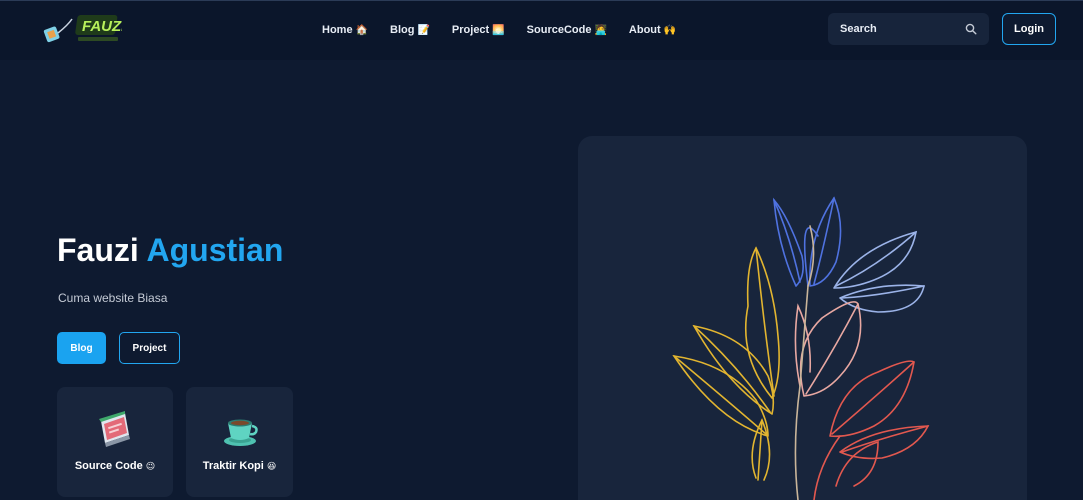 This screenshot has height=500, width=1083. What do you see at coordinates (423, 30) in the screenshot?
I see `memo-icon: 📝` at bounding box center [423, 30].